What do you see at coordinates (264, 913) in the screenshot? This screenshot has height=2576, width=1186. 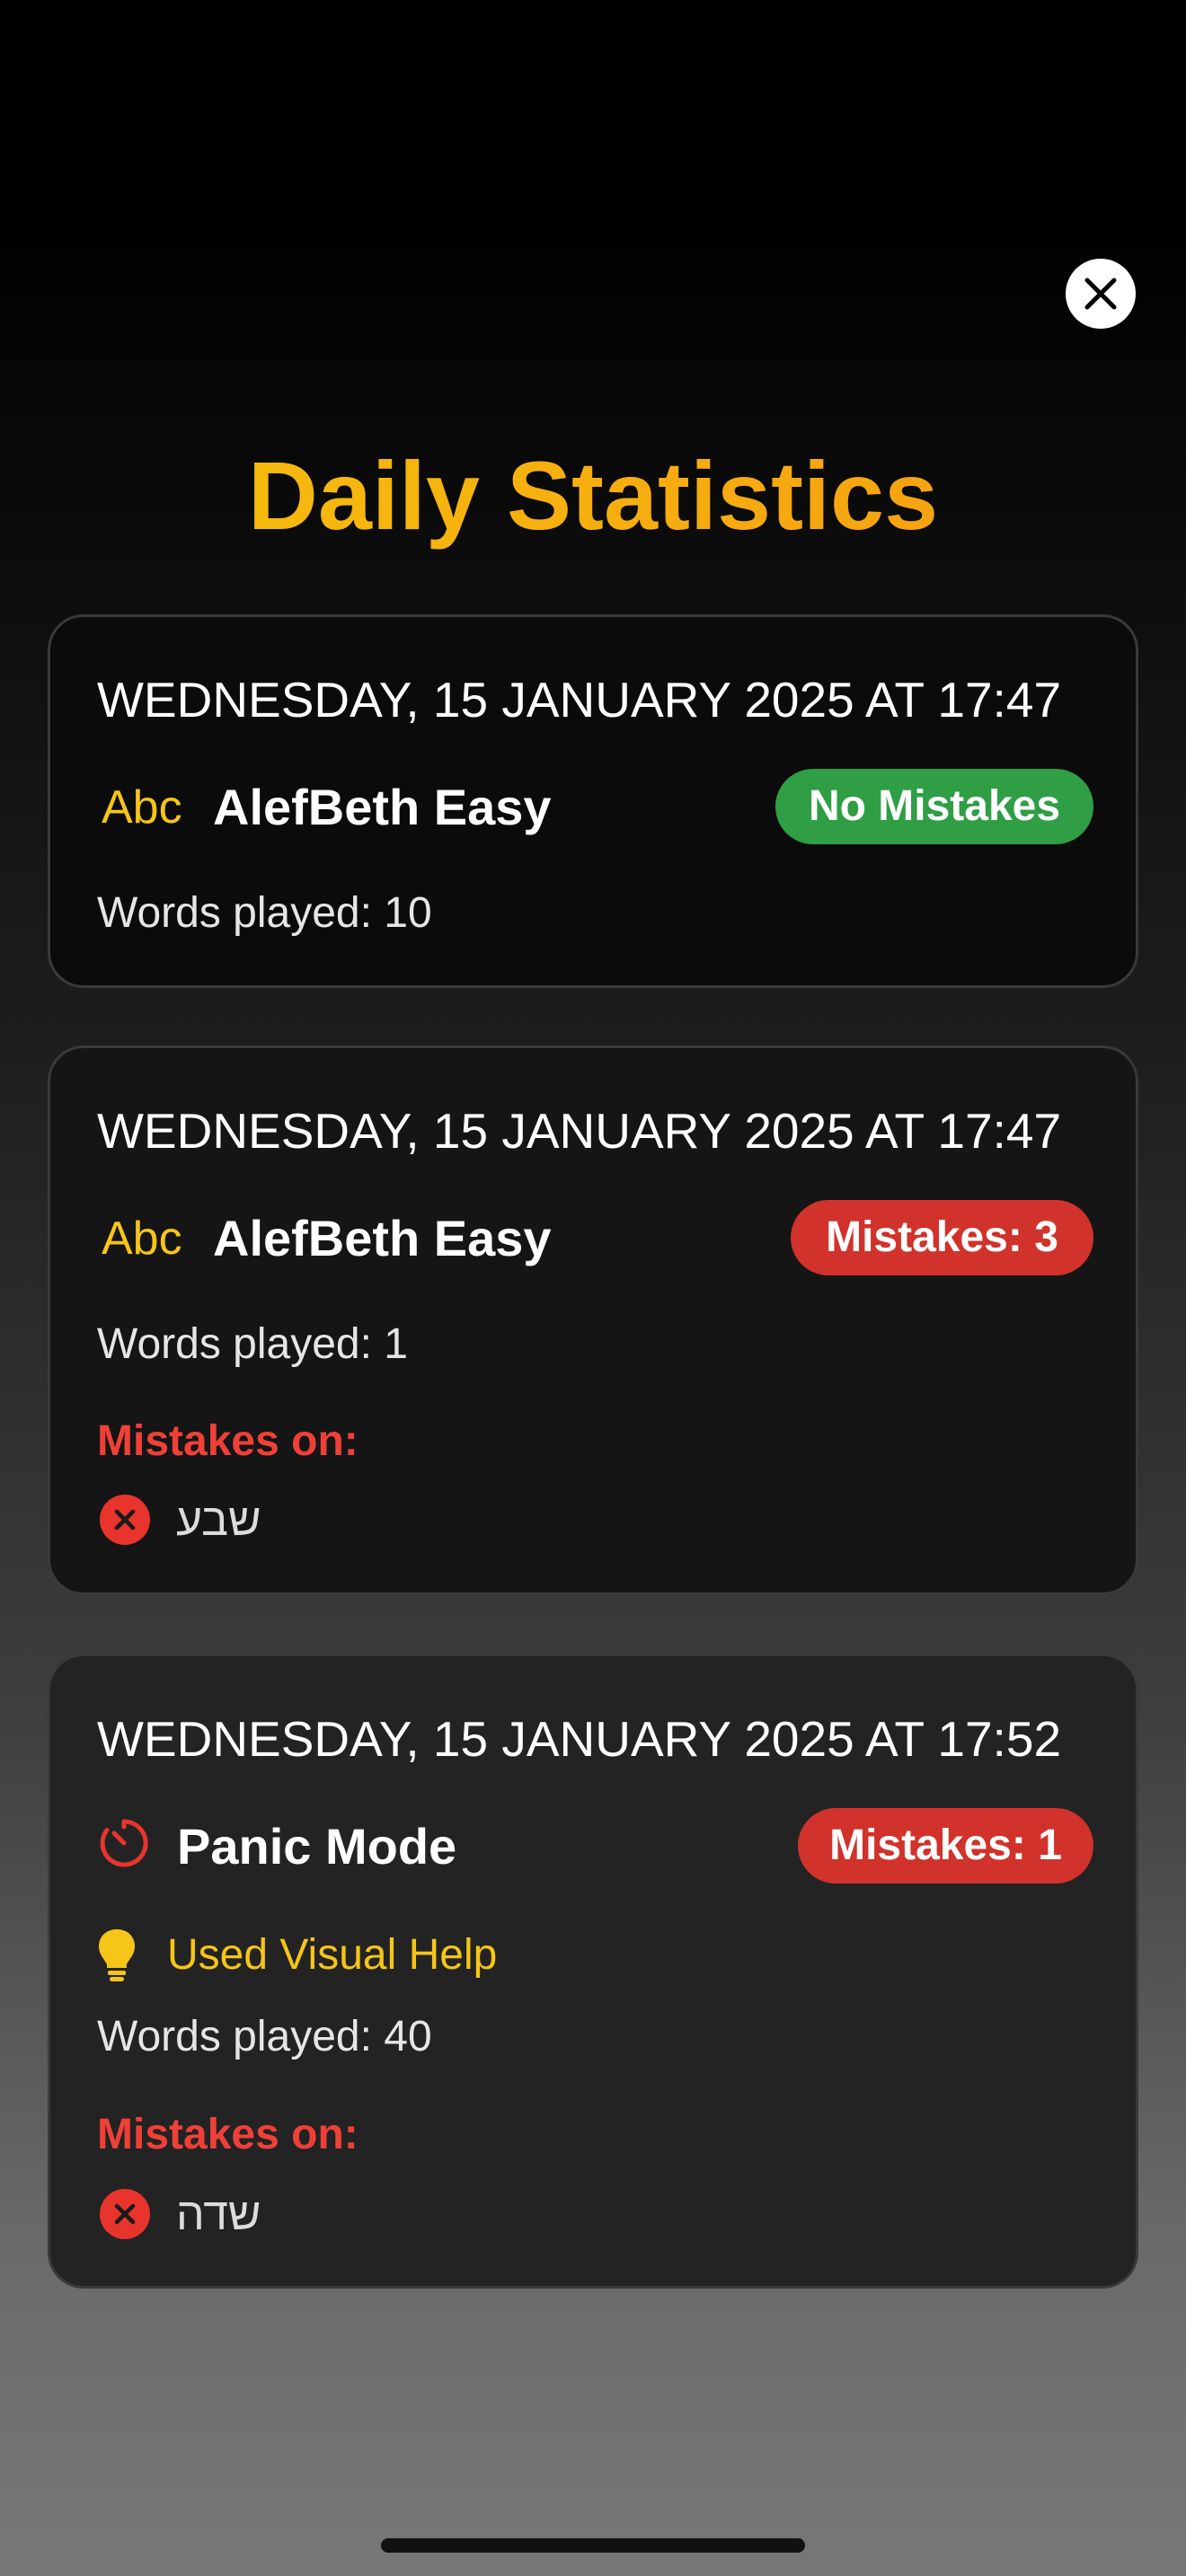 I see `words-played: Words played: 10` at bounding box center [264, 913].